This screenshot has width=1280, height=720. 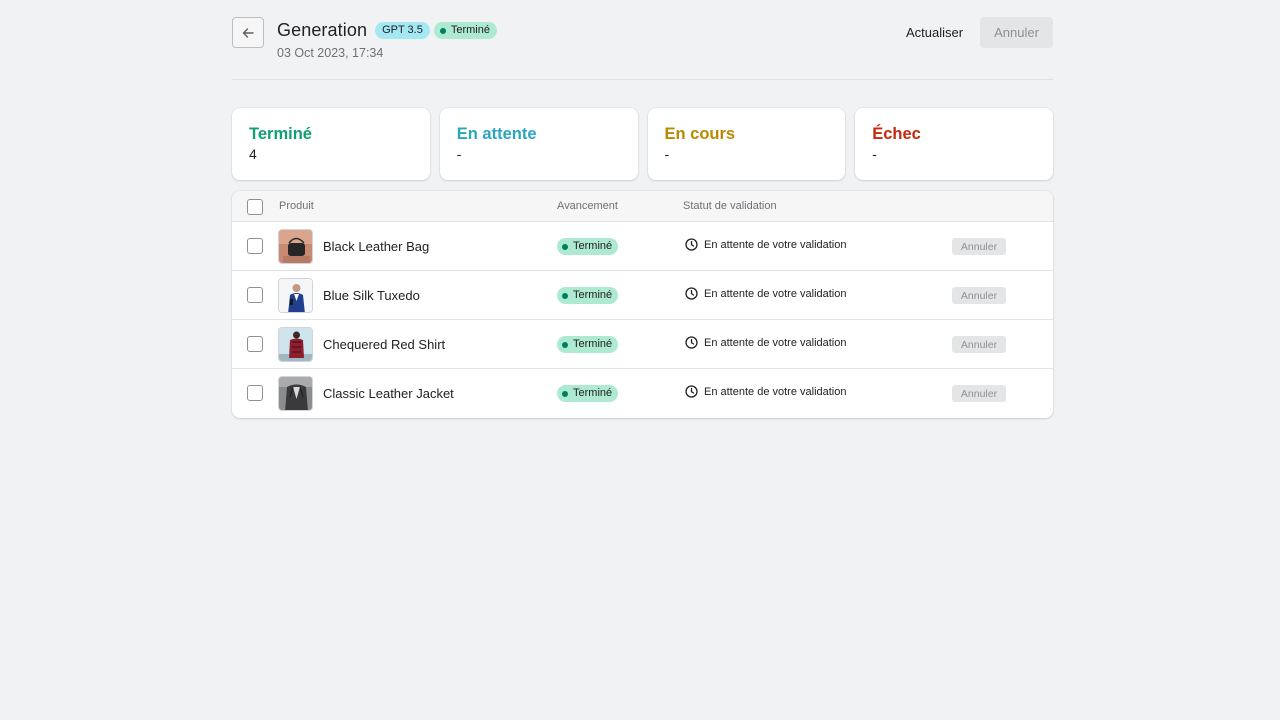 What do you see at coordinates (331, 144) in the screenshot?
I see `stat-card-completed: Terminé 4` at bounding box center [331, 144].